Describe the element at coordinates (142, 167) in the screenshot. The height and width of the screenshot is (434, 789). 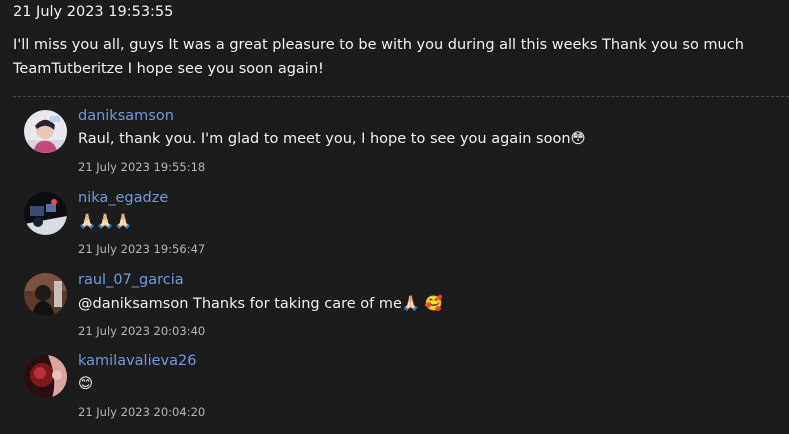
I see `reply-timestamp: 21 July 2023 19:55:18` at that location.